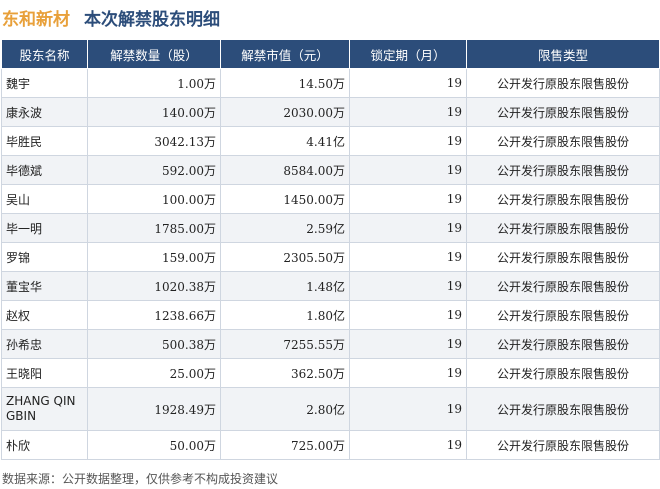 The width and height of the screenshot is (660, 489). I want to click on table-row: 吴山 100.00万 1450.00万 19 公开发行原股东限售股份, so click(330, 199).